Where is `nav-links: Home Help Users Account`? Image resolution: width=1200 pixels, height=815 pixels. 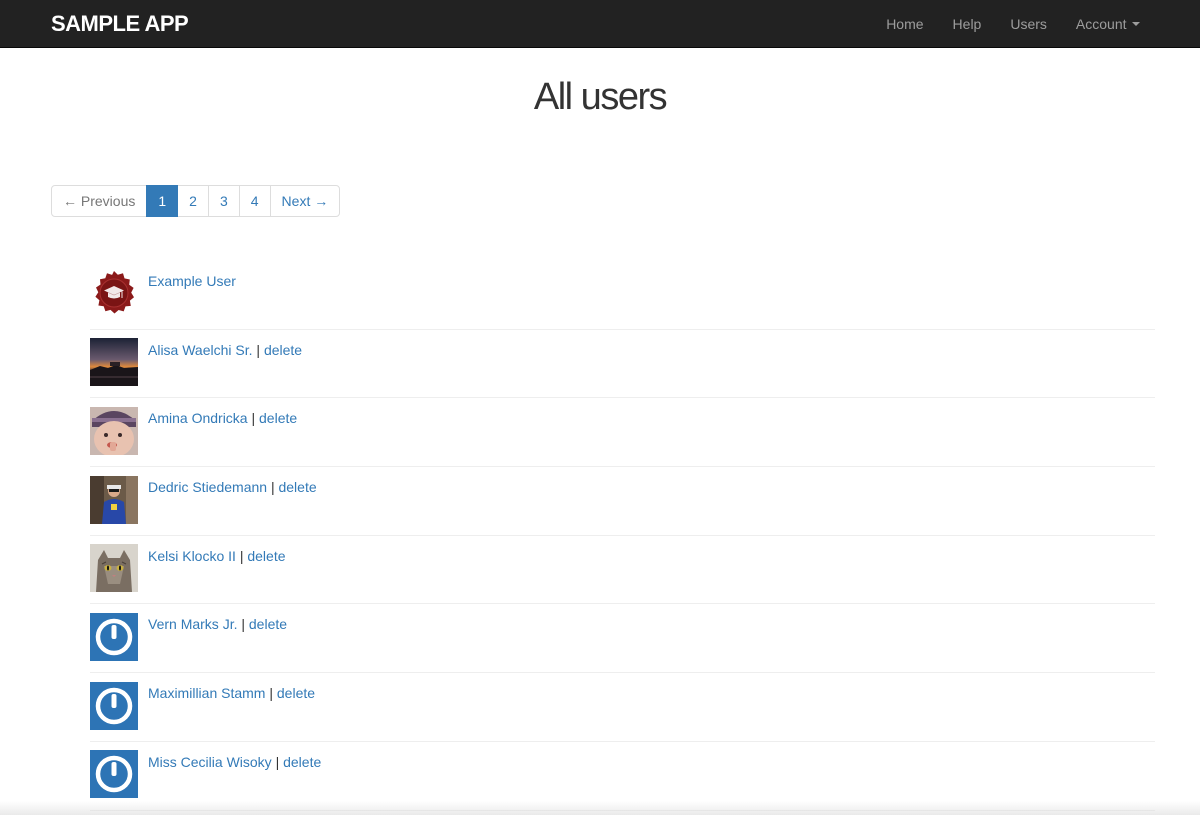
nav-links: Home Help Users Account is located at coordinates (1036, 24).